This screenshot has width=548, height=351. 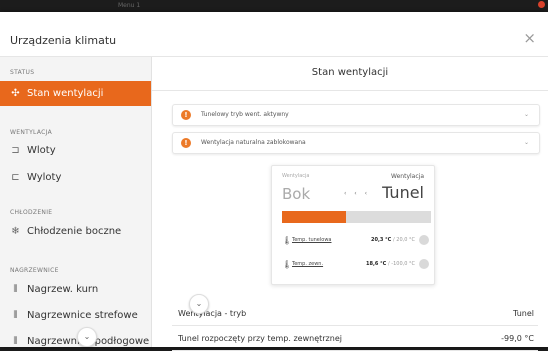 I want to click on sidebar-section-chlodzenie: CHŁODZENIE, so click(x=31, y=212).